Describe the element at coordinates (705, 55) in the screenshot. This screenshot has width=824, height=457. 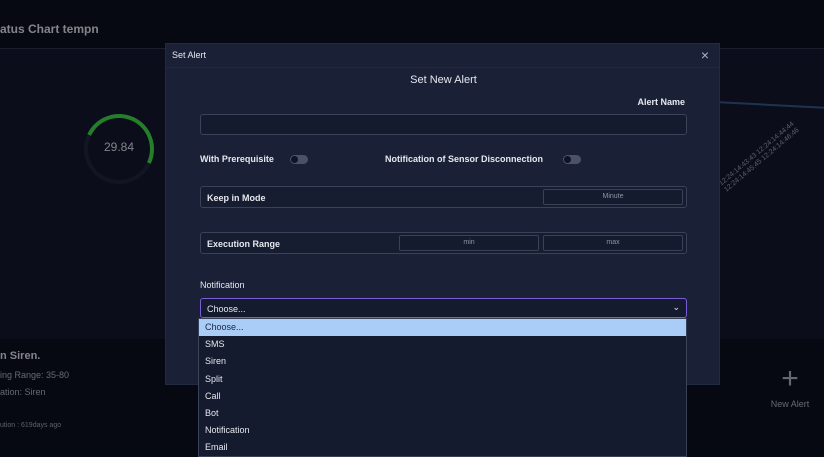
I see `close-icon: ×` at that location.